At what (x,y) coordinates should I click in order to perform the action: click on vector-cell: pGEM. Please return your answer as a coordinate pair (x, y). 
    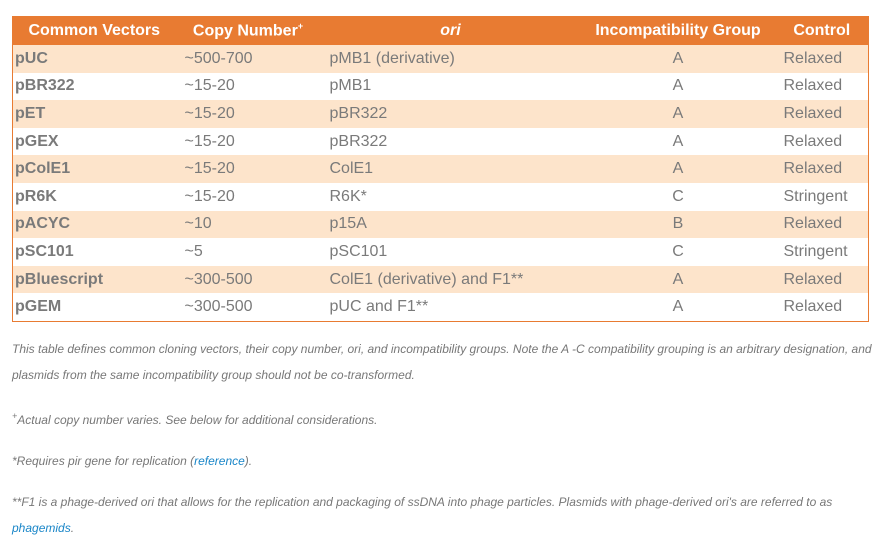
    Looking at the image, I should click on (94, 307).